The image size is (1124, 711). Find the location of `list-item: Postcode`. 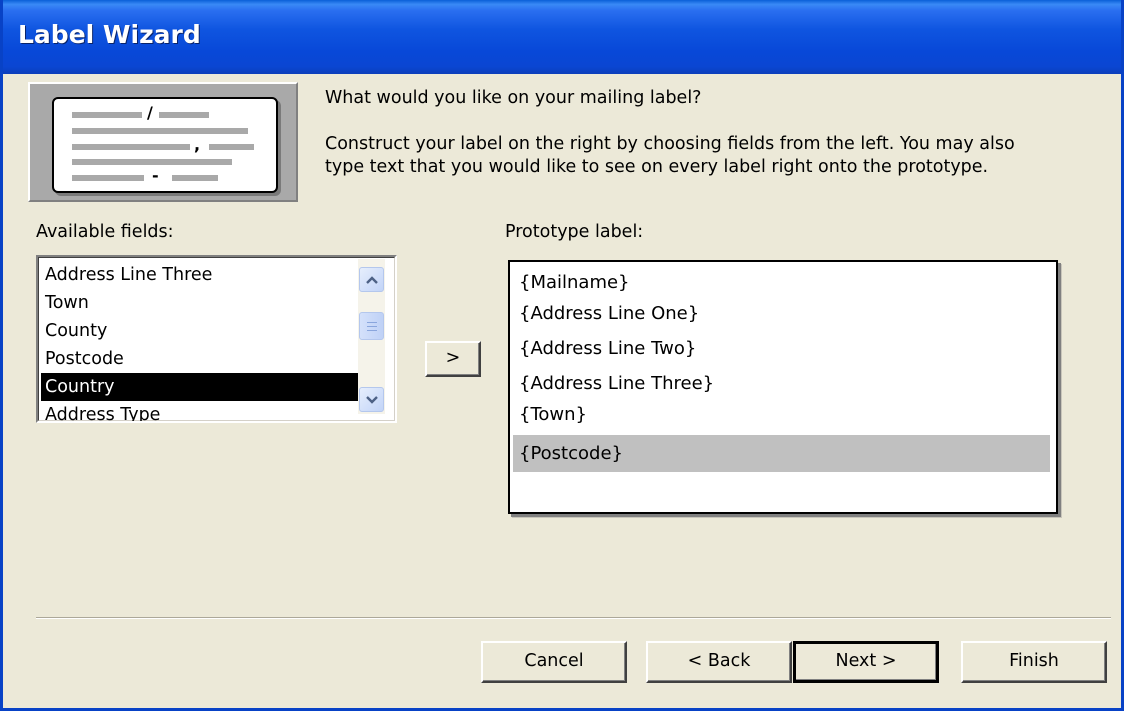

list-item: Postcode is located at coordinates (199, 359).